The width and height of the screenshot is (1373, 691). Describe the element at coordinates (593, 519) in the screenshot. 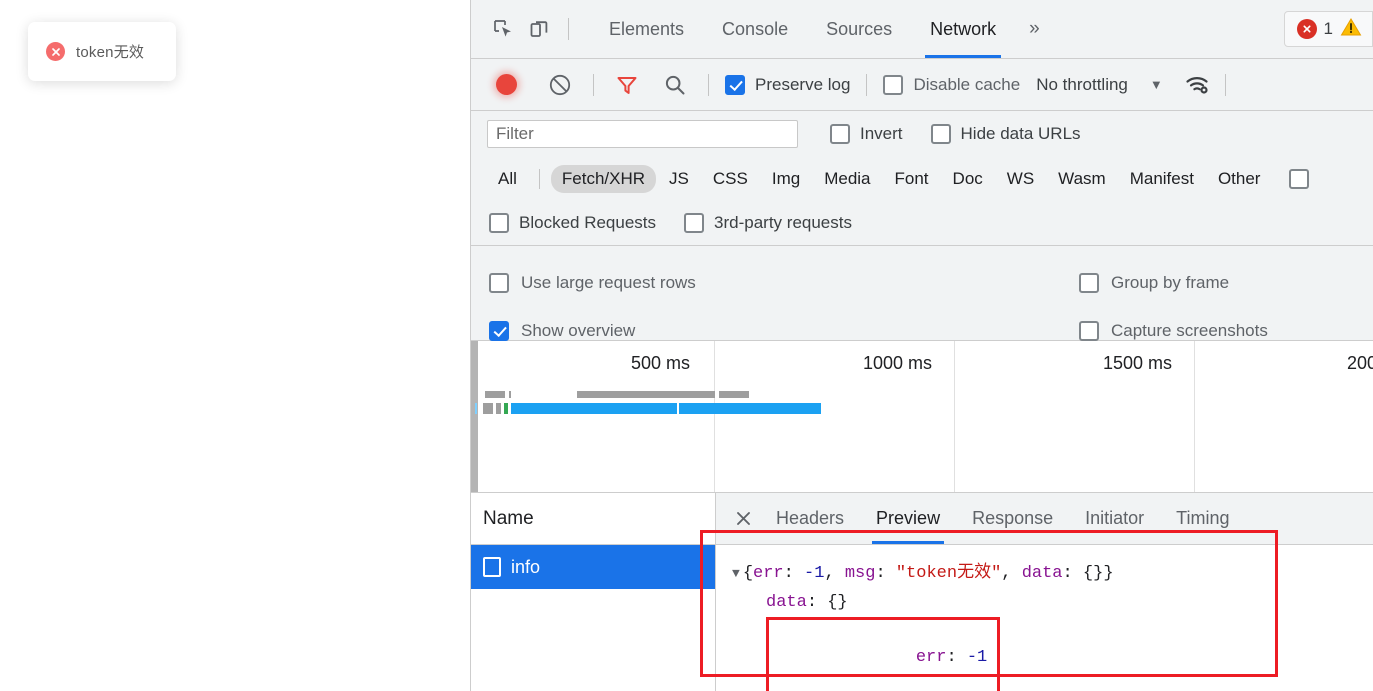

I see `column-header-name: Name` at that location.